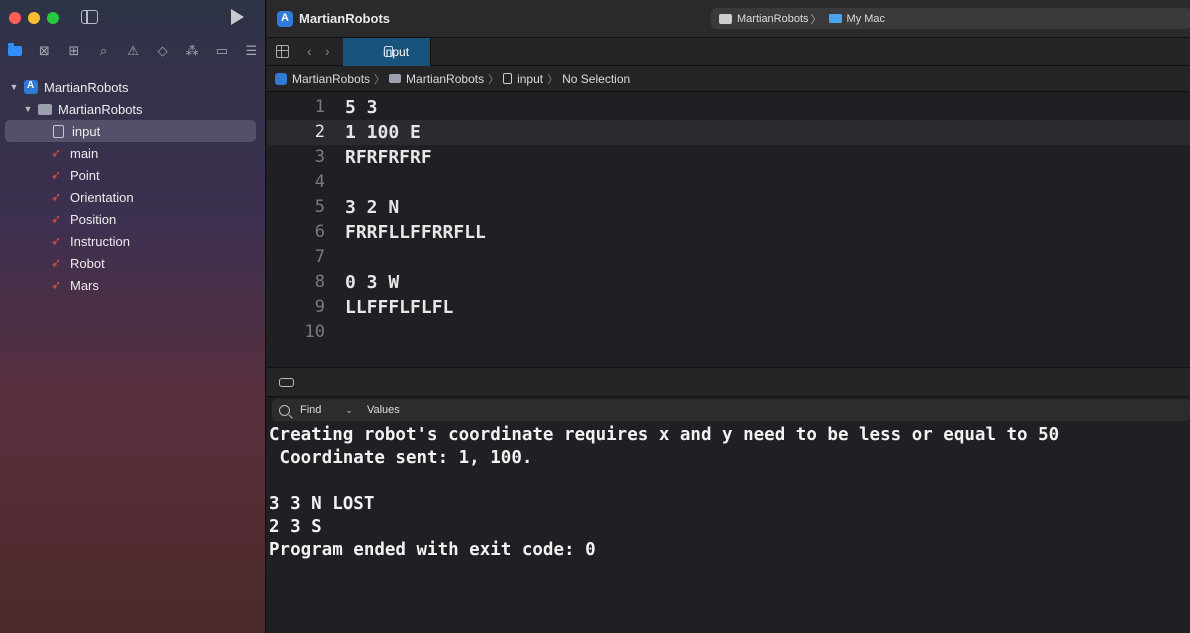  What do you see at coordinates (252, 51) in the screenshot?
I see `report-navigator-icon: ☰` at bounding box center [252, 51].